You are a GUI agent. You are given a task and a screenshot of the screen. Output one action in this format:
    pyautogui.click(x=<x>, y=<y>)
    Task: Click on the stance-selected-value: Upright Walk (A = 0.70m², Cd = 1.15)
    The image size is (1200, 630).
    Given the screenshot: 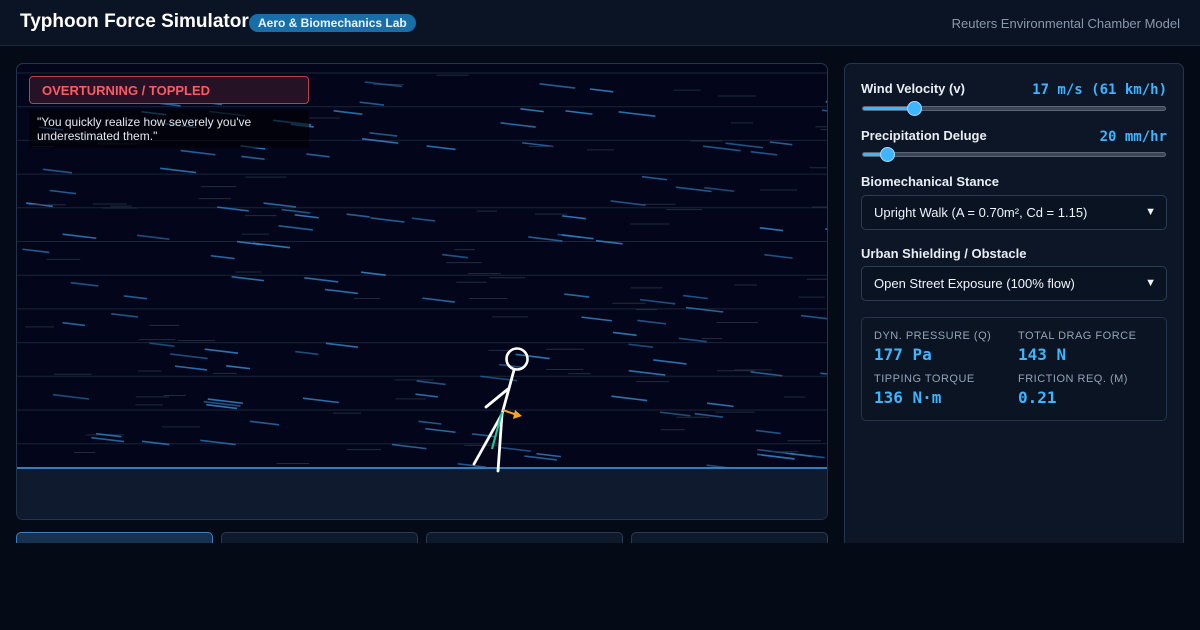 What is the action you would take?
    pyautogui.click(x=981, y=212)
    